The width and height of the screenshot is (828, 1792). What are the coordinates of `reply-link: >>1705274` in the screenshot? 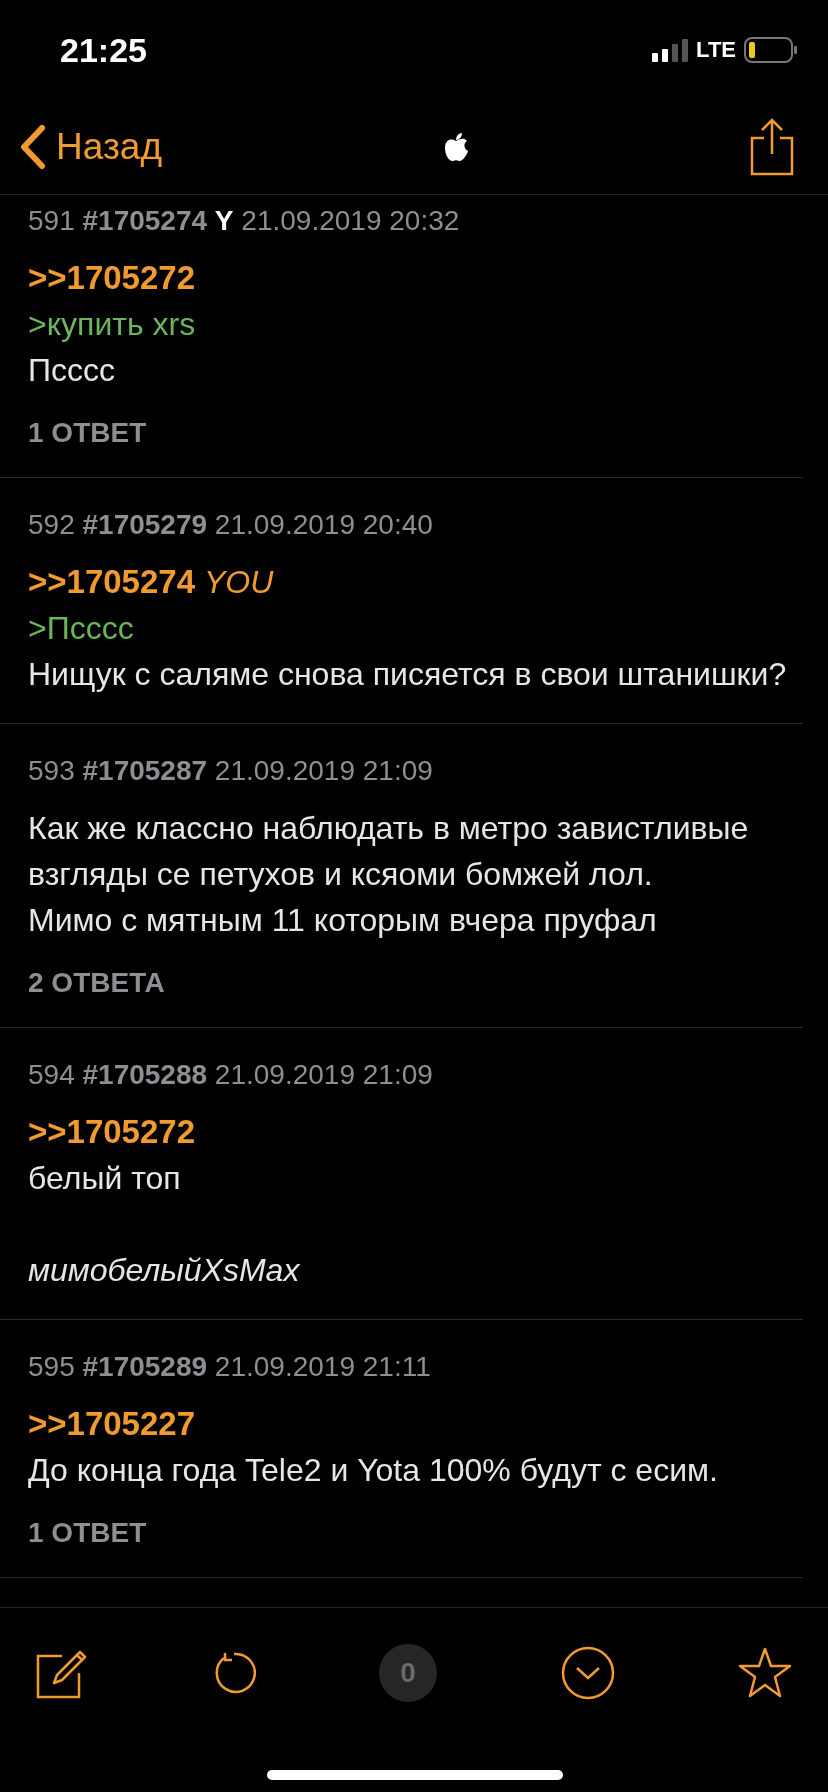 It's located at (111, 581).